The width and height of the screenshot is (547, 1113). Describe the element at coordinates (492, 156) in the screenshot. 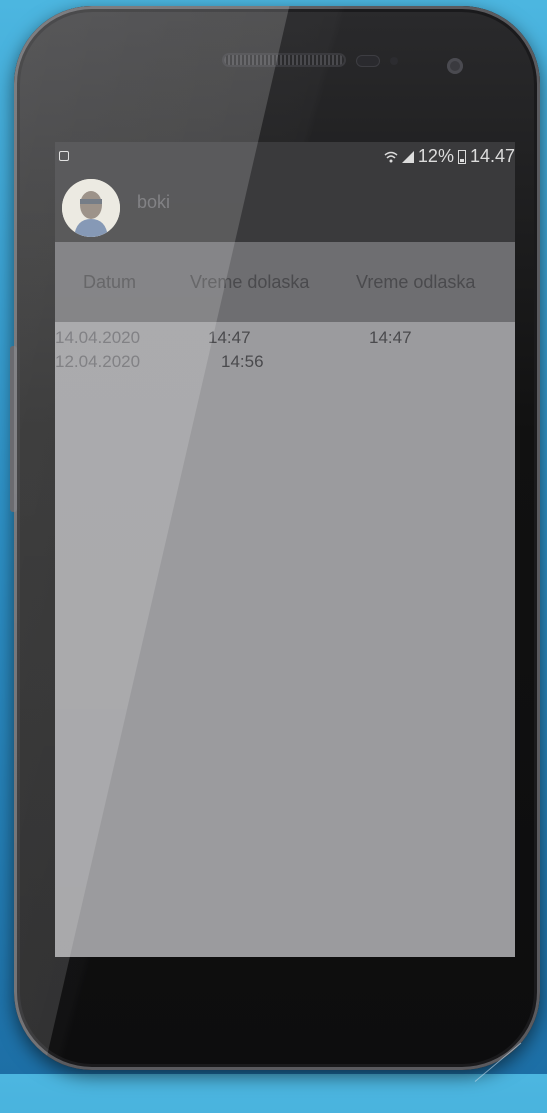

I see `status-time: 14.47` at that location.